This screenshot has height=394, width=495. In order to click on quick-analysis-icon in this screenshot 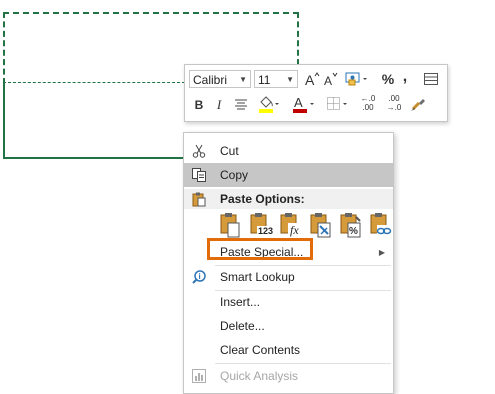, I will do `click(199, 376)`.